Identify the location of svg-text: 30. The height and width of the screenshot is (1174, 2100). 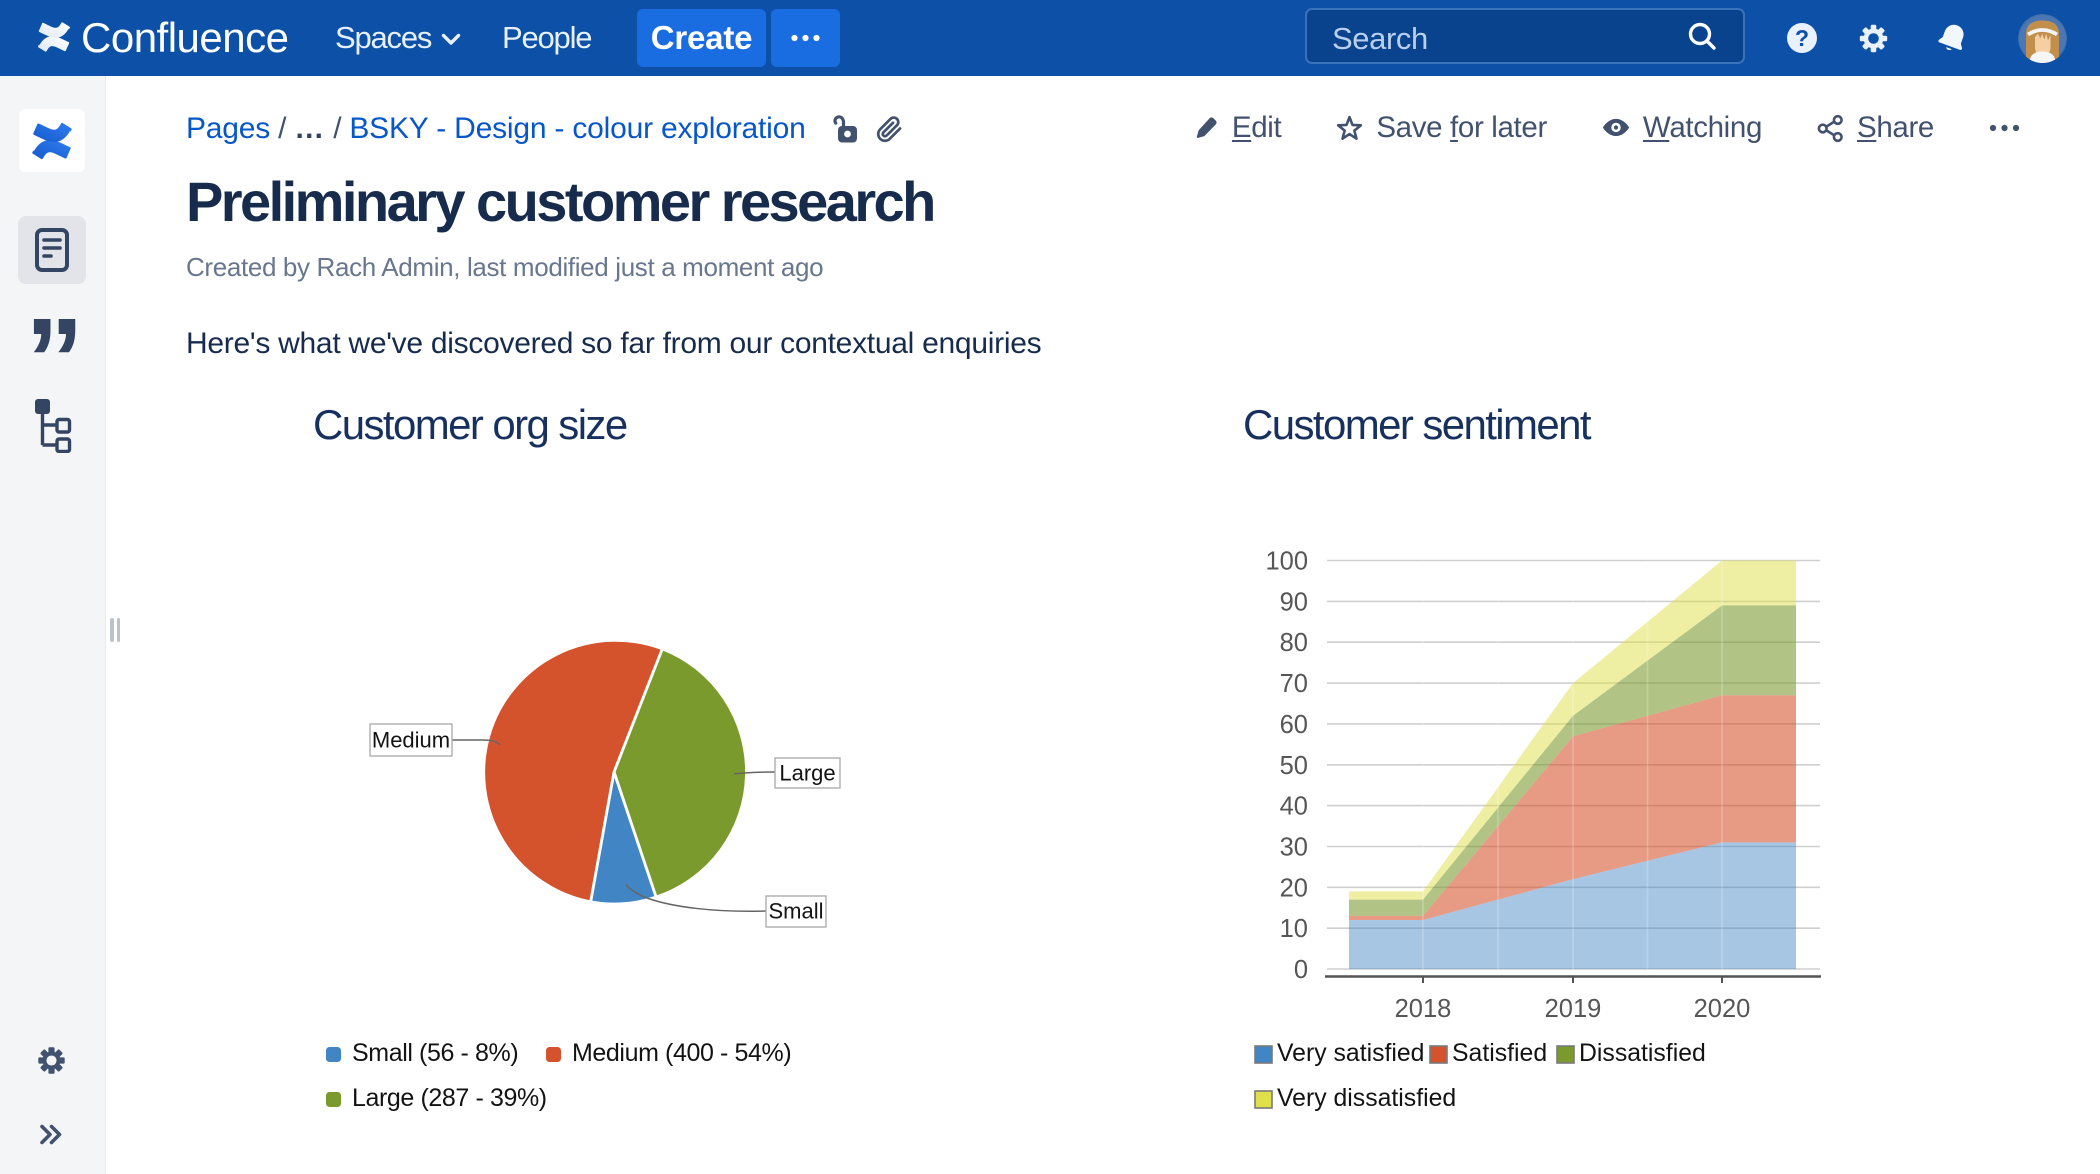
(1294, 848).